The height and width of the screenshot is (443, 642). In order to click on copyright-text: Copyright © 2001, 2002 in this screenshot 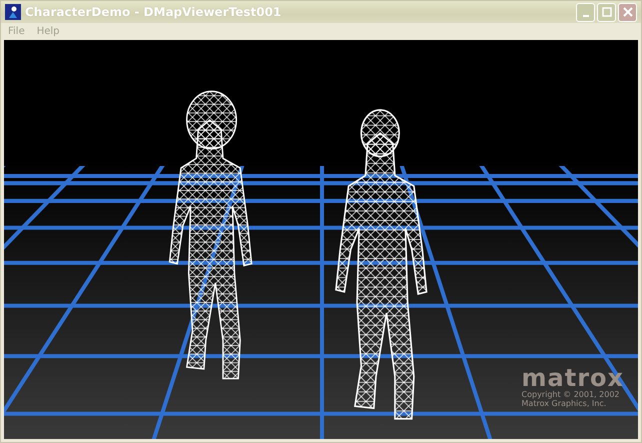, I will do `click(571, 395)`.